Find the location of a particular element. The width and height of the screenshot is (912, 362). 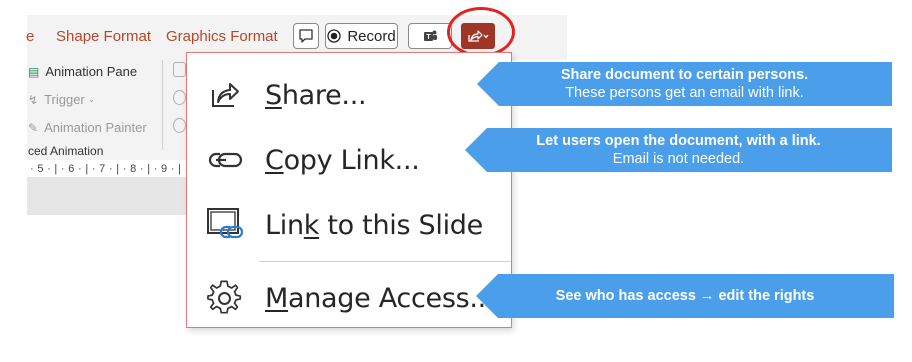

svg-text: T is located at coordinates (428, 37).